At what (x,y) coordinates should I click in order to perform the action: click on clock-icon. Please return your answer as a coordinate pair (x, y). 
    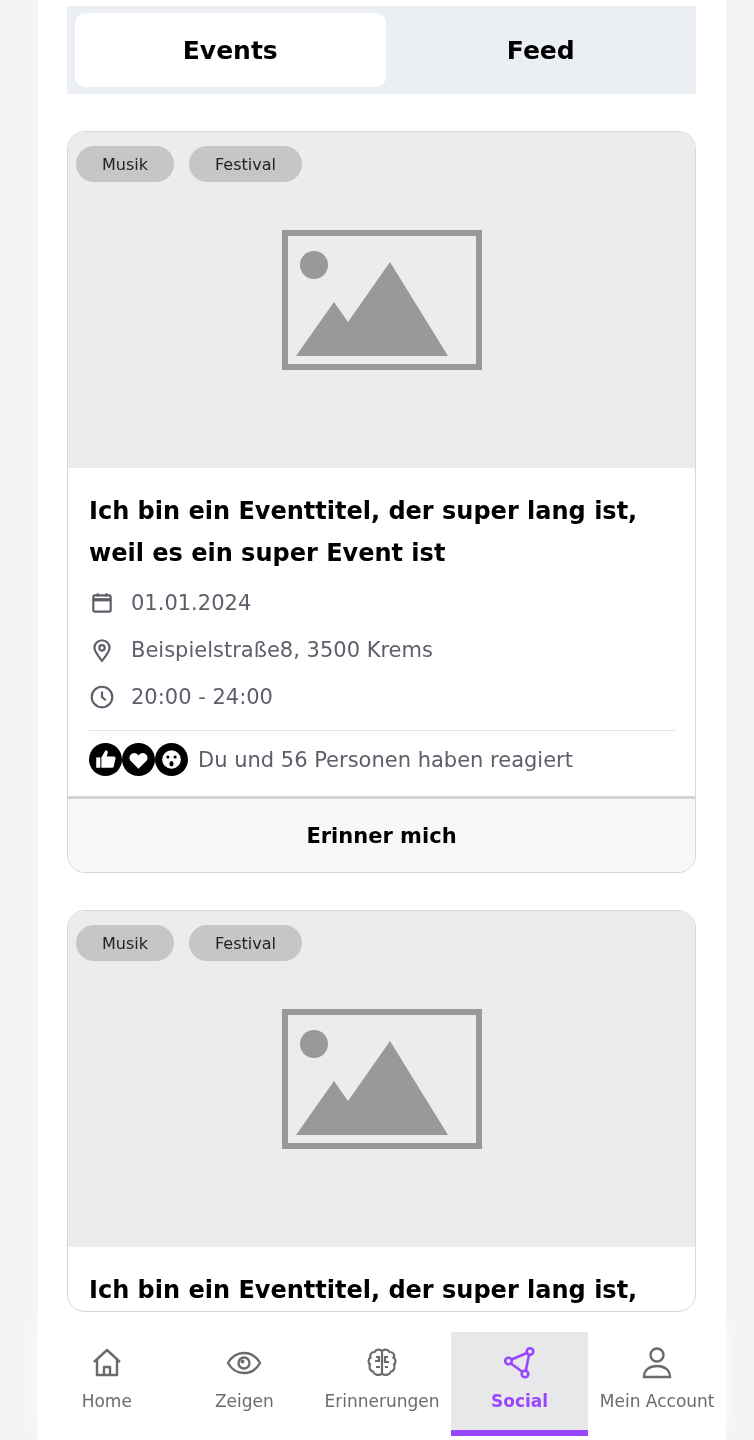
    Looking at the image, I should click on (102, 697).